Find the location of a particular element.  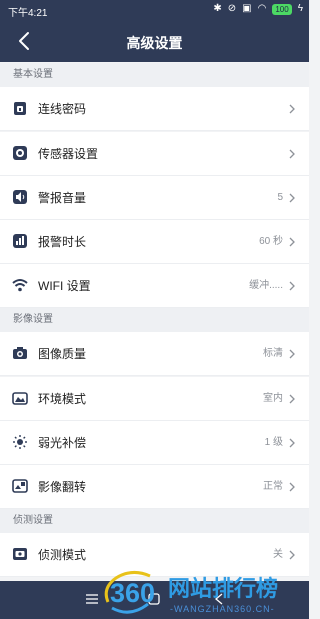

settings-row-connection-password: 连线密码 is located at coordinates (154, 109).